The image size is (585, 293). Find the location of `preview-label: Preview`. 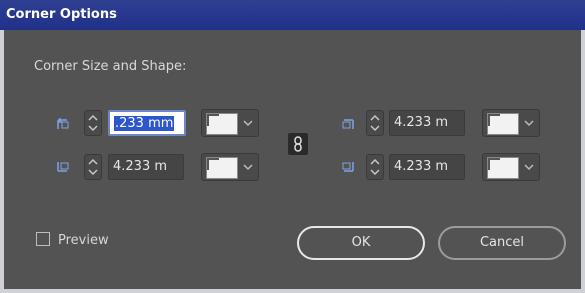

preview-label: Preview is located at coordinates (83, 240).